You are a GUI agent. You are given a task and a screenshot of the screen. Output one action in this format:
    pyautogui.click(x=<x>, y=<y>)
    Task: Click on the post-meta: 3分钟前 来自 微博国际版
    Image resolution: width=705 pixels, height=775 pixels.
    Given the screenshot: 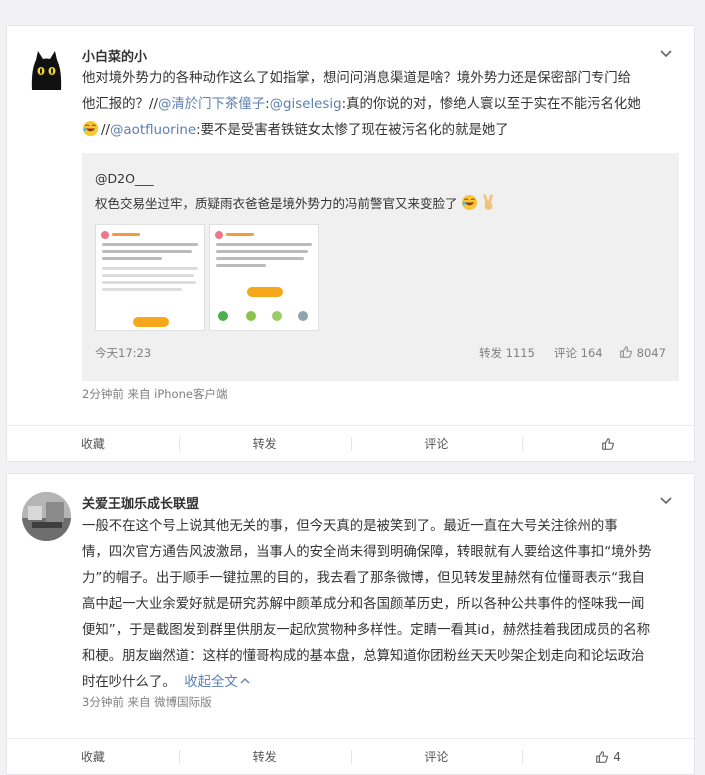 What is the action you would take?
    pyautogui.click(x=147, y=702)
    